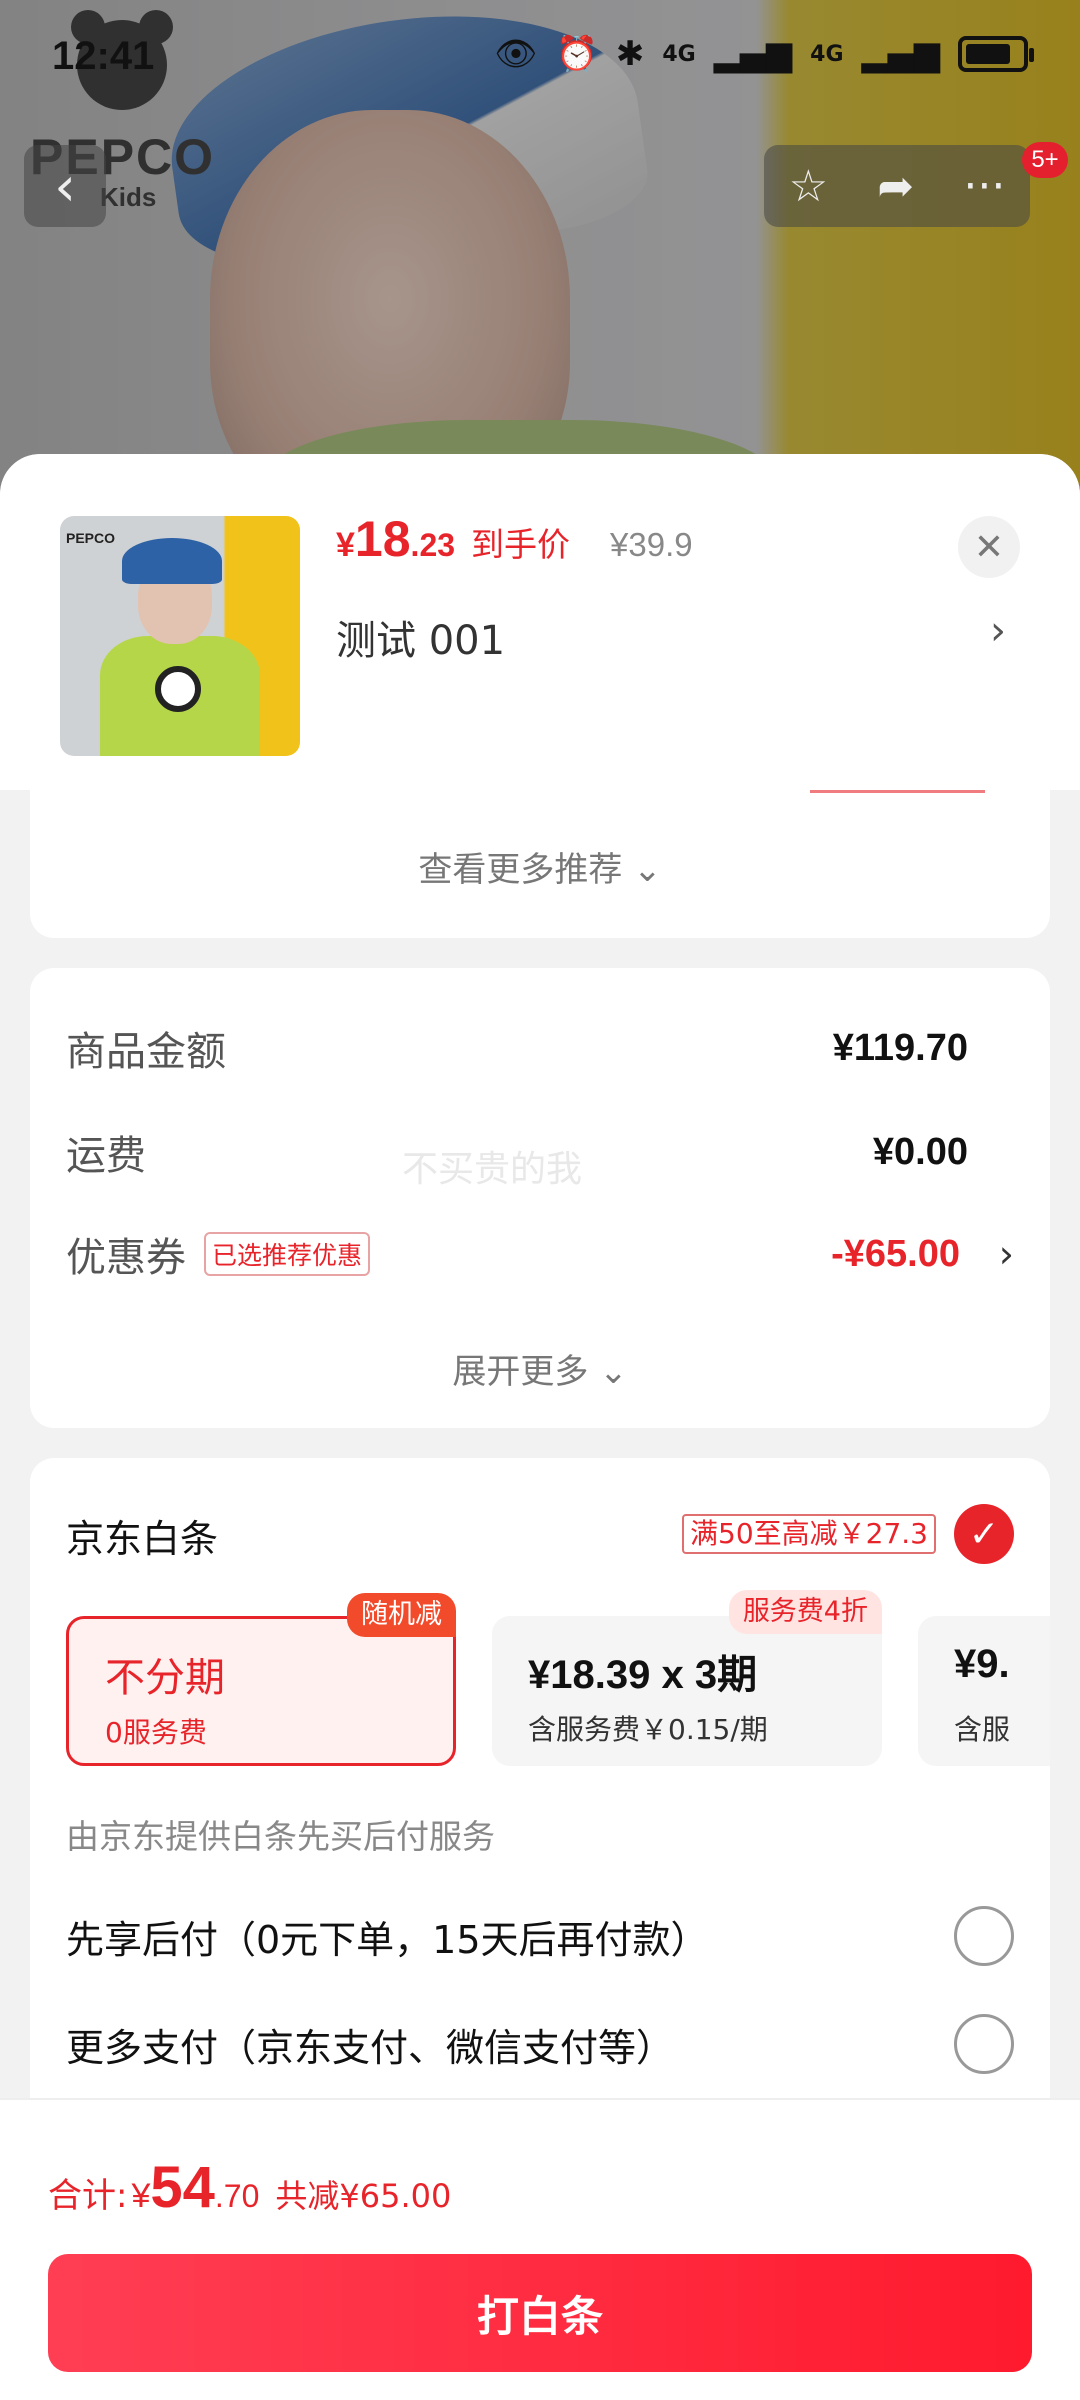 The width and height of the screenshot is (1080, 2400). What do you see at coordinates (827, 54) in the screenshot?
I see `signal-2-label: 4G` at bounding box center [827, 54].